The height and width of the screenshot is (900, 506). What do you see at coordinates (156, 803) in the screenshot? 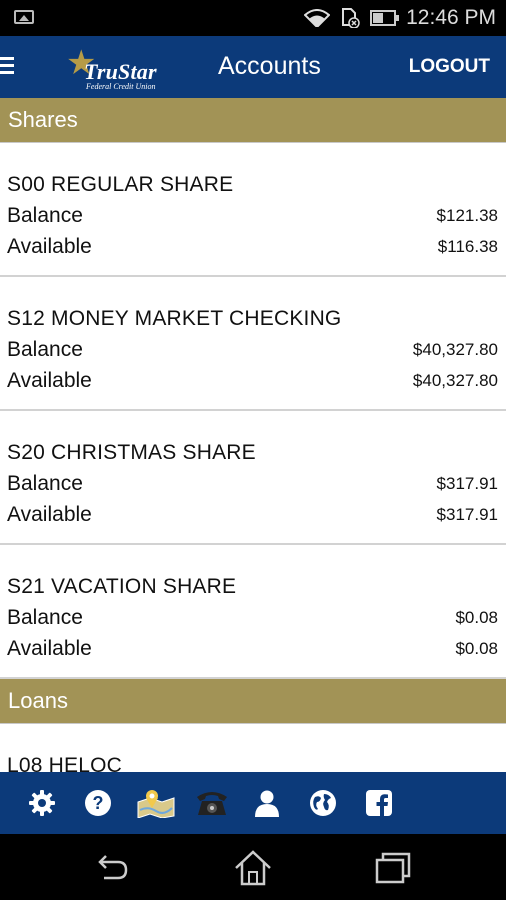
I see `map-icon` at bounding box center [156, 803].